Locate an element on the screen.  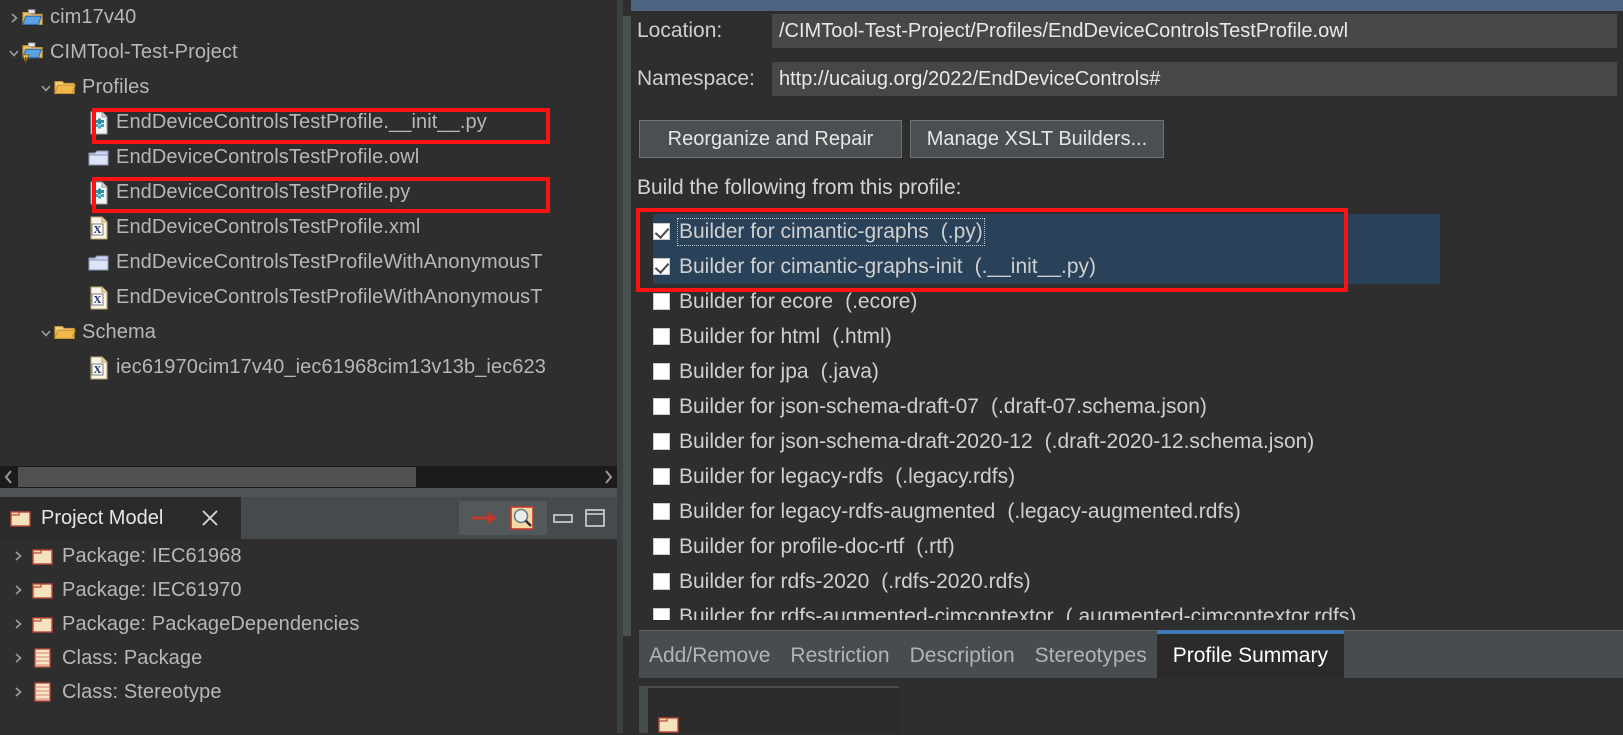
vertical-sash is located at coordinates (627, 326).